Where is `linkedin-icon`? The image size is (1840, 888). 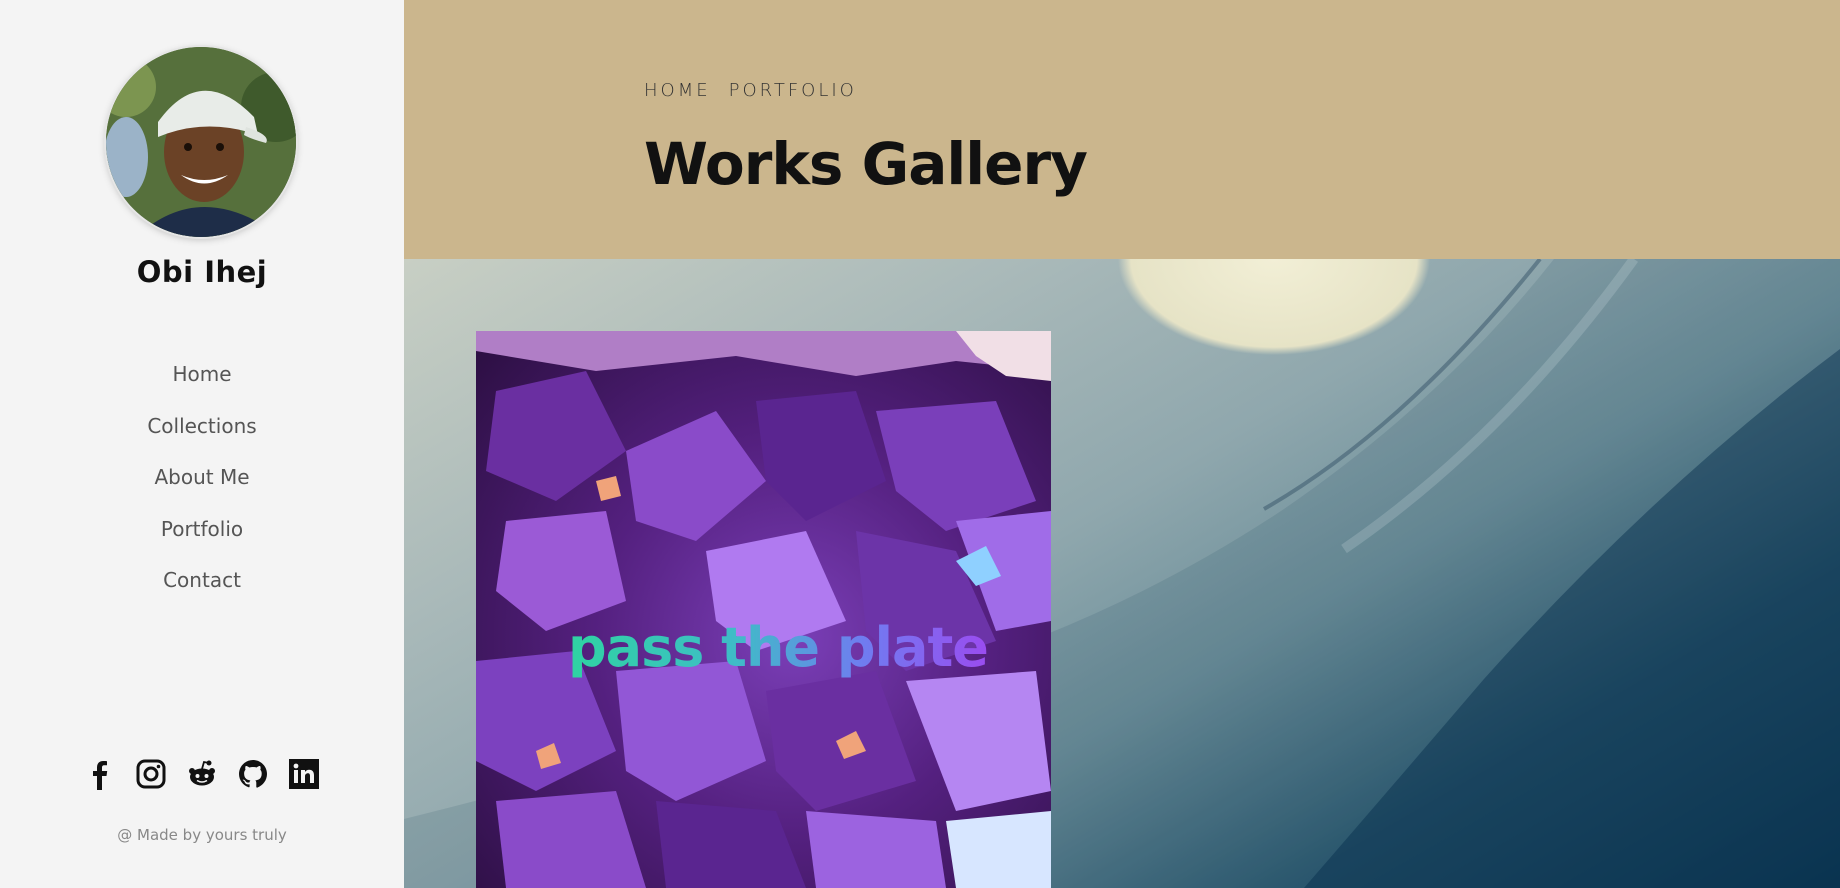
linkedin-icon is located at coordinates (304, 774).